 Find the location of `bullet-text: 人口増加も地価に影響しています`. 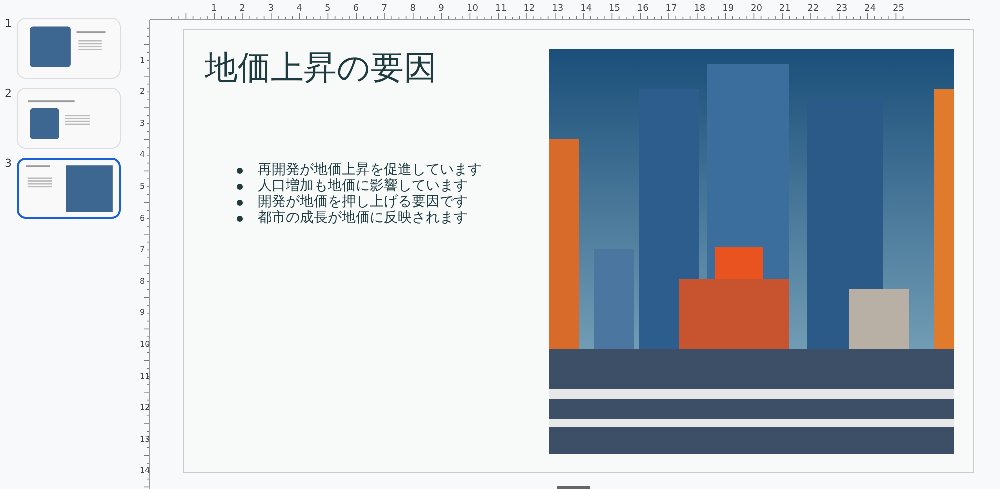

bullet-text: 人口増加も地価に影響しています is located at coordinates (363, 186).